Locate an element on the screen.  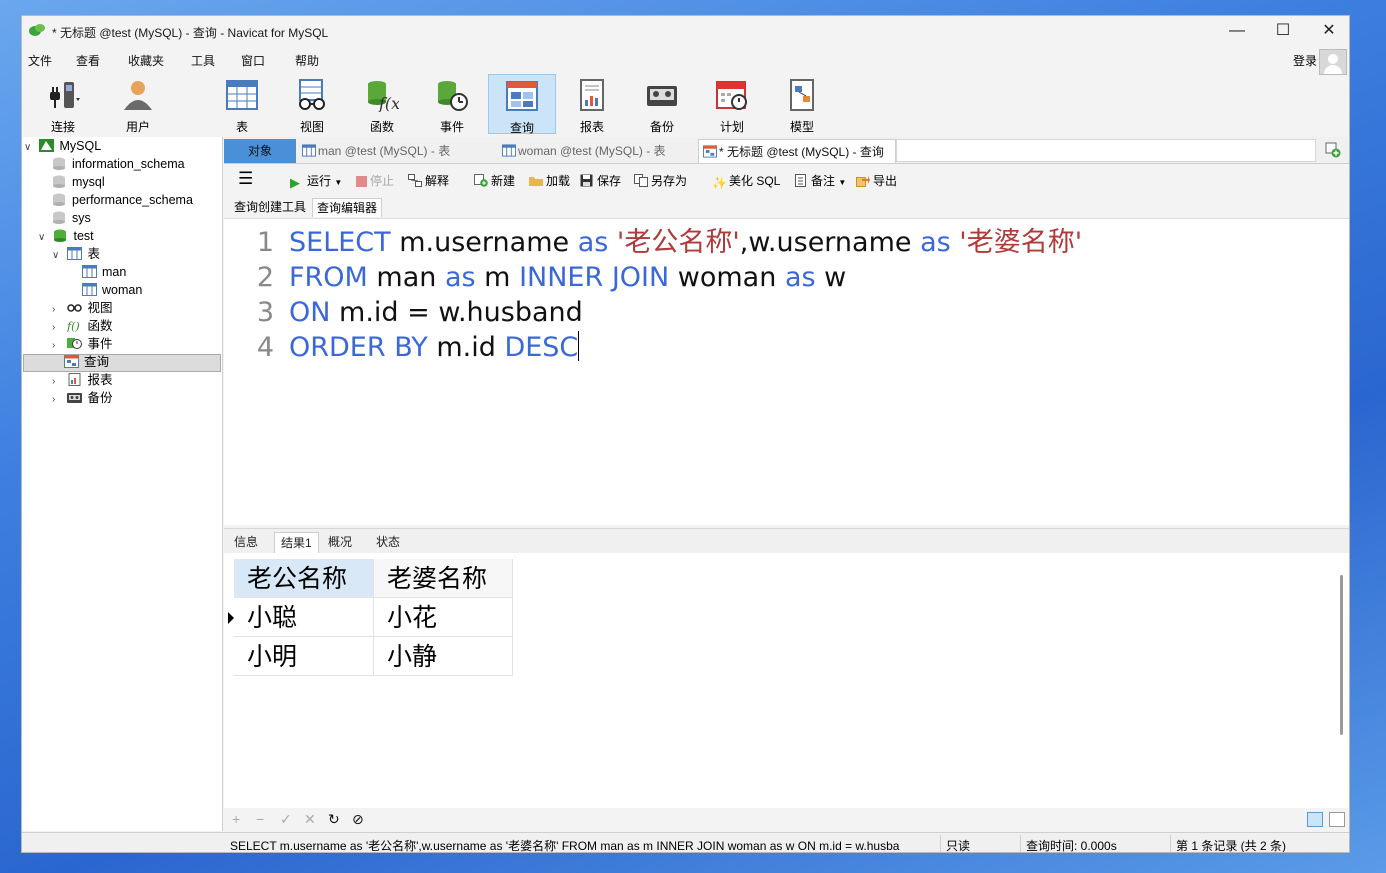
add-record-icon: + is located at coordinates (236, 819).